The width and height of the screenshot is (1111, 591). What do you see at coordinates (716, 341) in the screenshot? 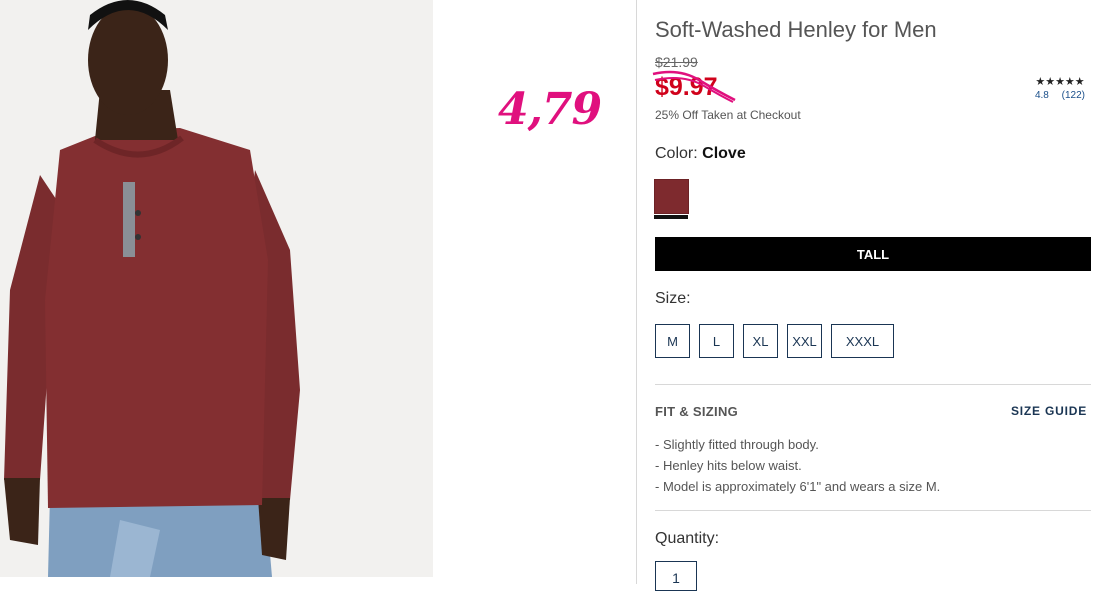
I see `size-option-l: L` at bounding box center [716, 341].